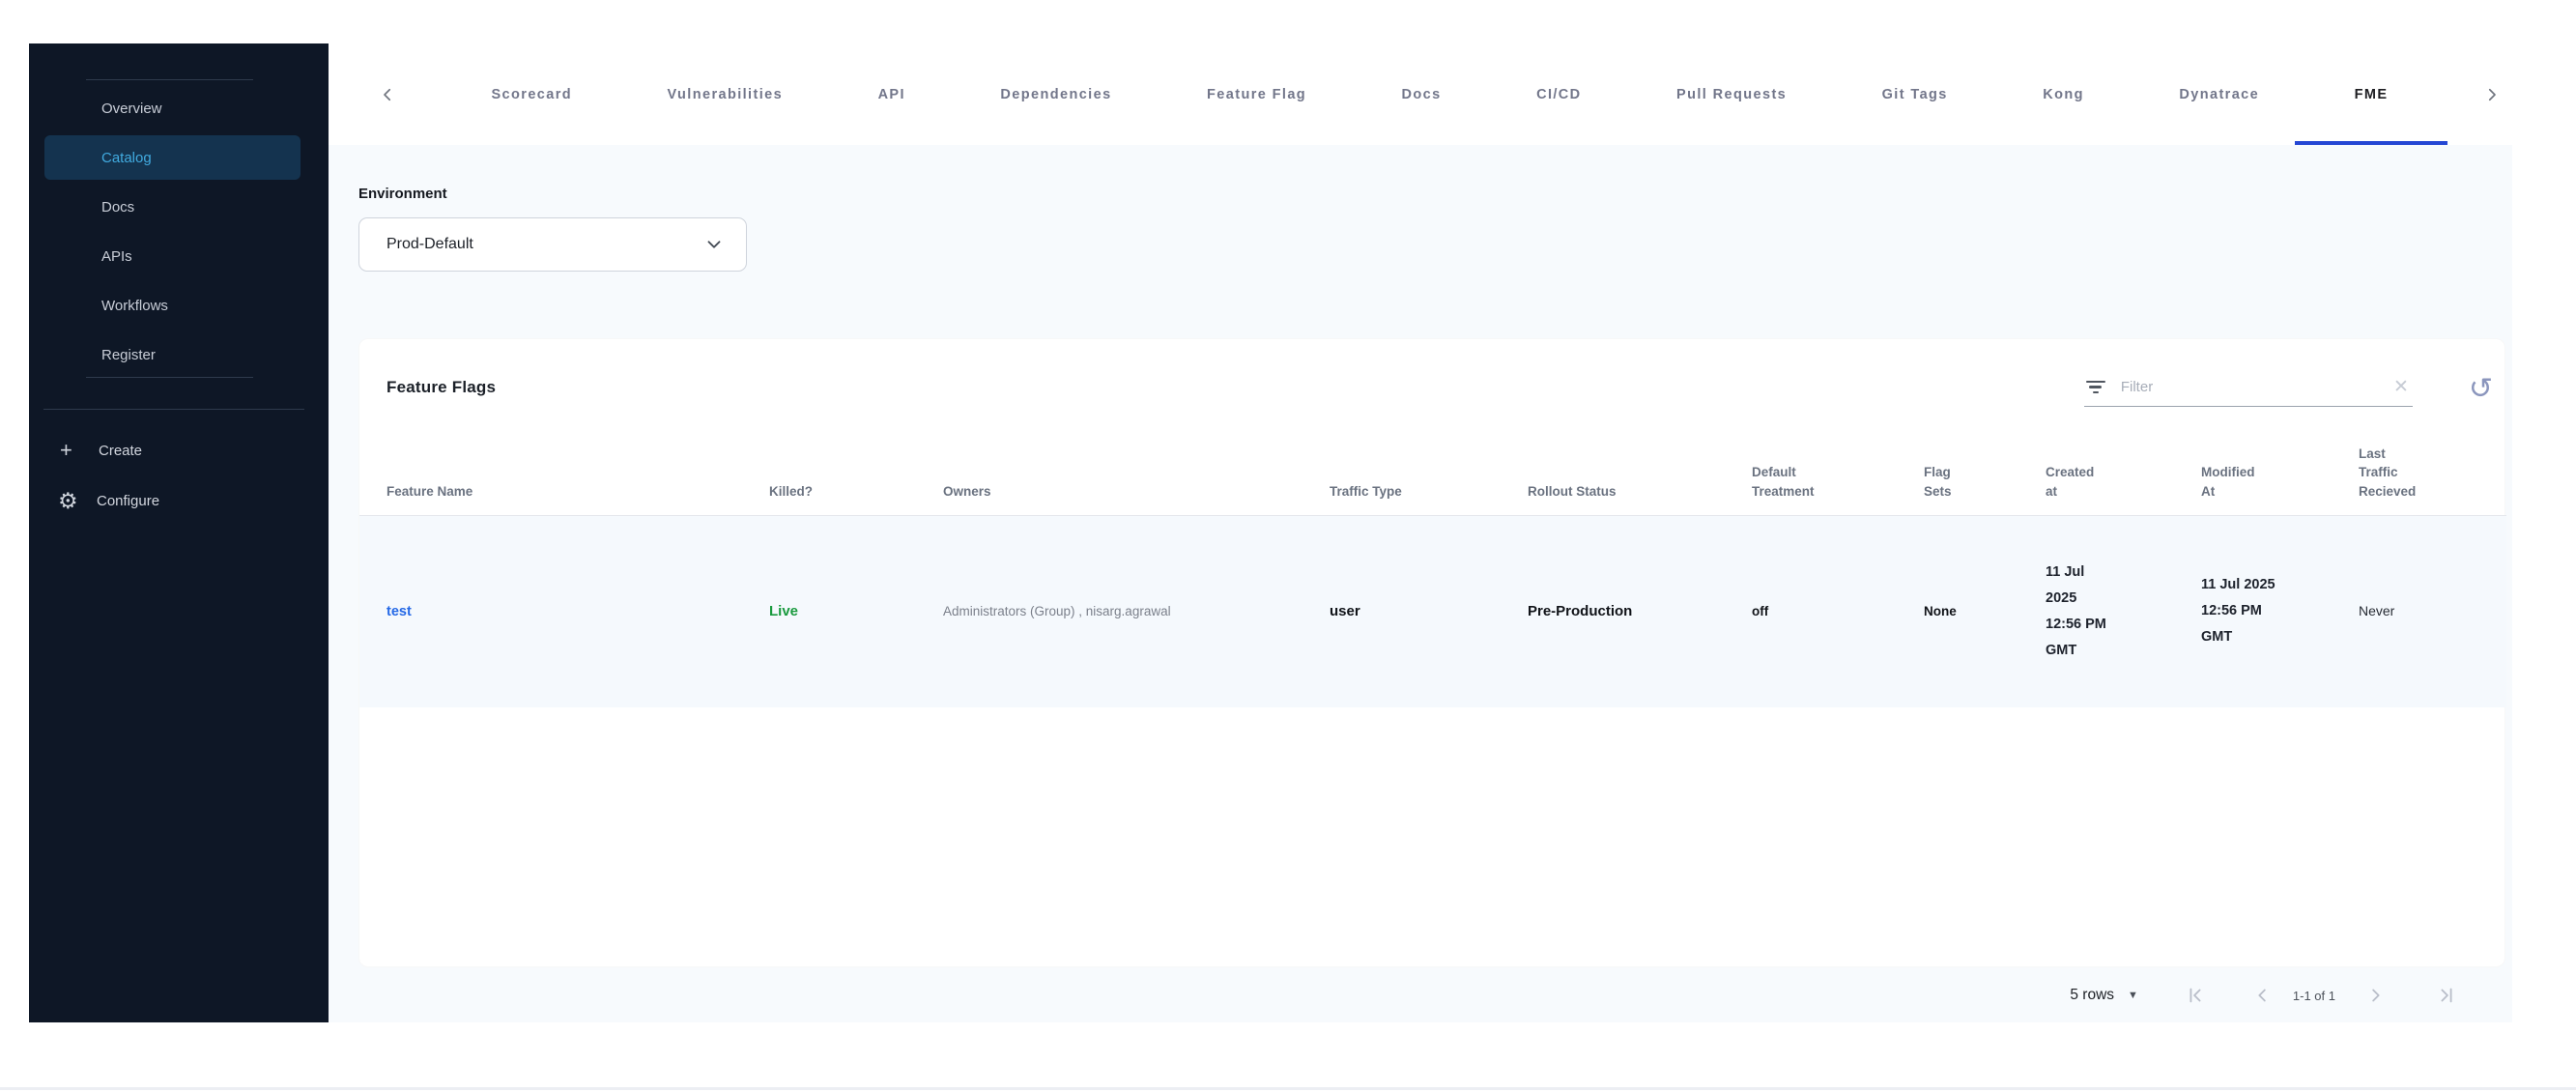  Describe the element at coordinates (1057, 611) in the screenshot. I see `owners-value: Administrators (Group) , nisarg.agrawal` at that location.